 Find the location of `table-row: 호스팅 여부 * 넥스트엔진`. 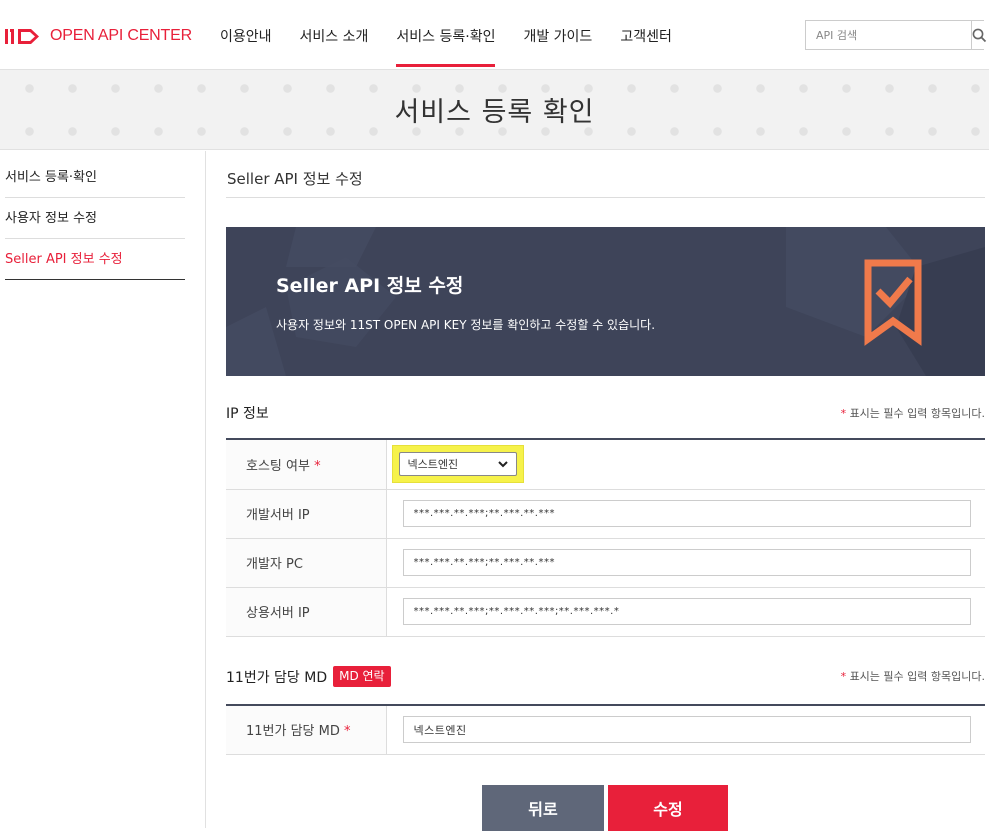

table-row: 호스팅 여부 * 넥스트엔진 is located at coordinates (605, 464).